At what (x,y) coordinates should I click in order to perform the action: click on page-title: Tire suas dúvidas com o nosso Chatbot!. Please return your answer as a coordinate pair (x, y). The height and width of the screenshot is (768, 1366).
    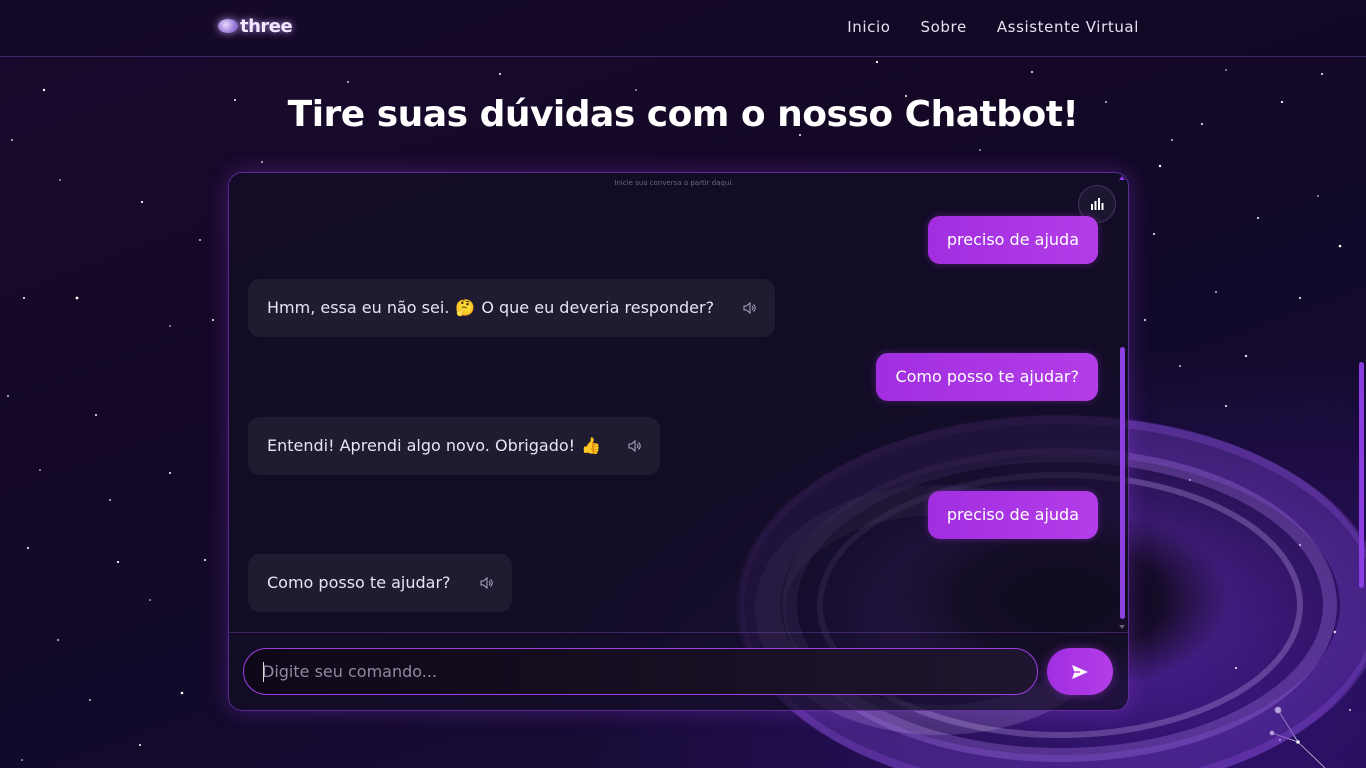
    Looking at the image, I should click on (683, 114).